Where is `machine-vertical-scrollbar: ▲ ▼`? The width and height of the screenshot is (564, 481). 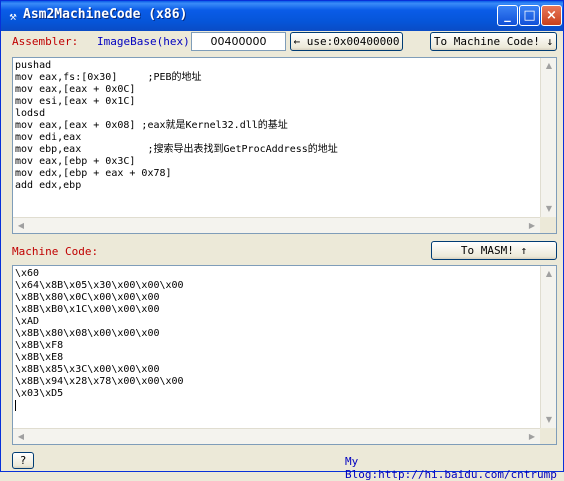 machine-vertical-scrollbar: ▲ ▼ is located at coordinates (548, 347).